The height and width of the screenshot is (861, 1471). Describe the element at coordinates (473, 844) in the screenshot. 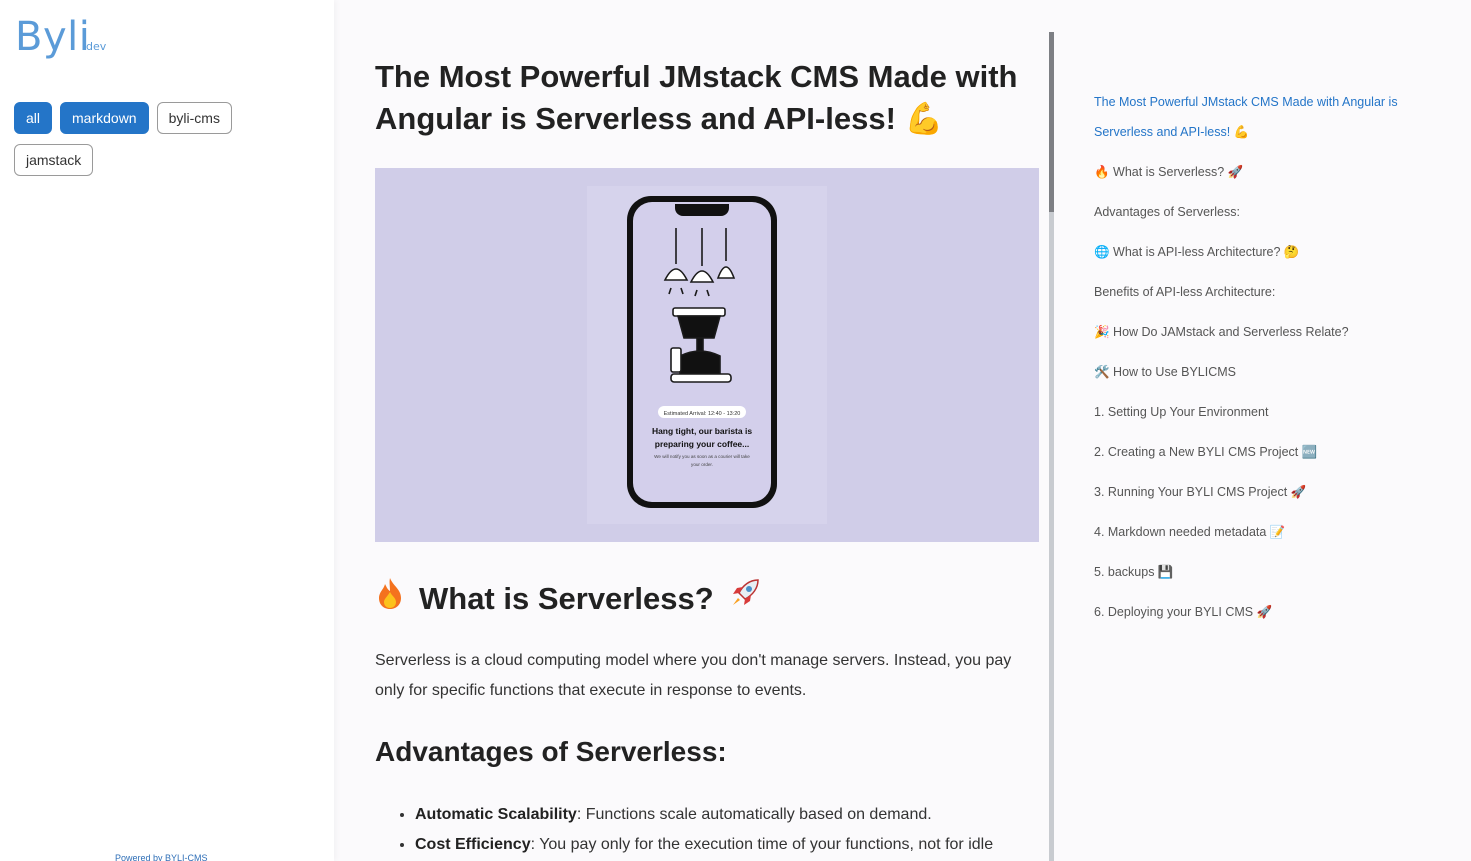

I see `list-item-term: Cost Efficiency` at that location.